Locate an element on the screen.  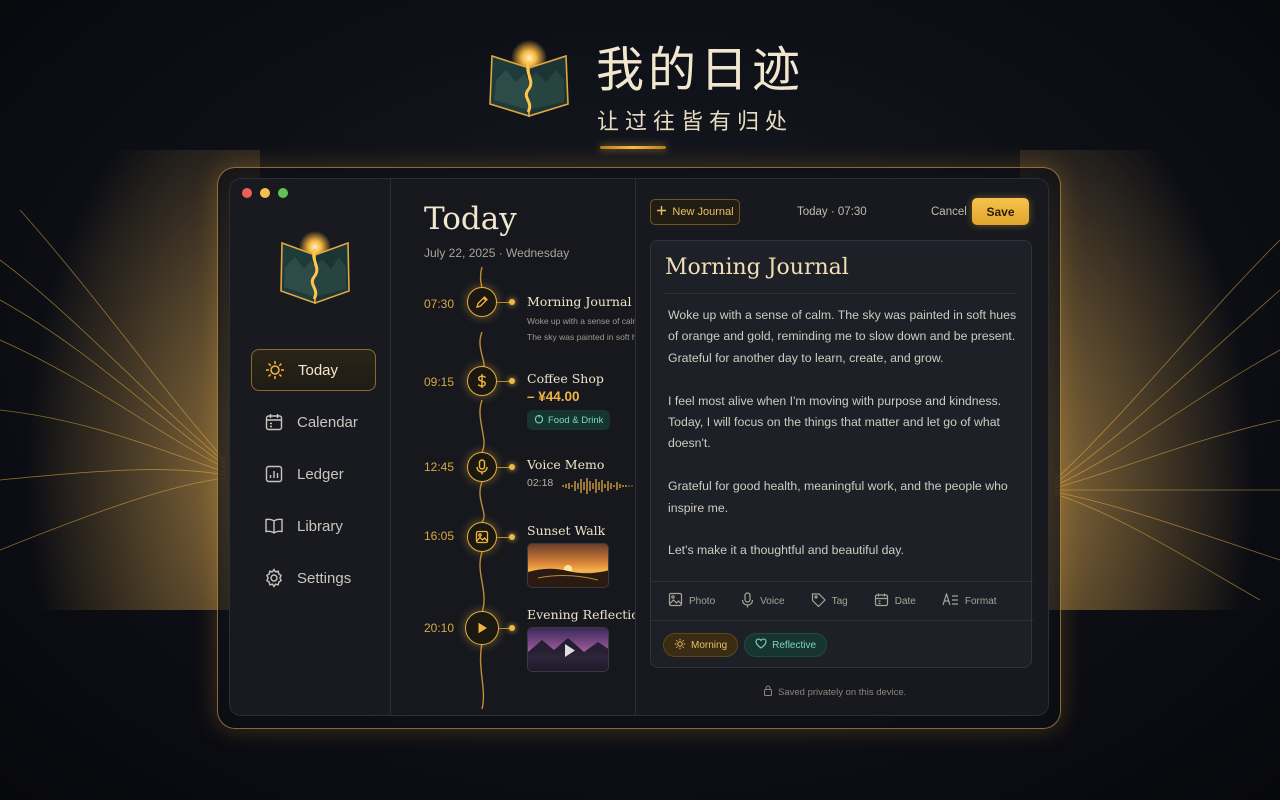
sidebar-item-label: Library is located at coordinates (320, 526).